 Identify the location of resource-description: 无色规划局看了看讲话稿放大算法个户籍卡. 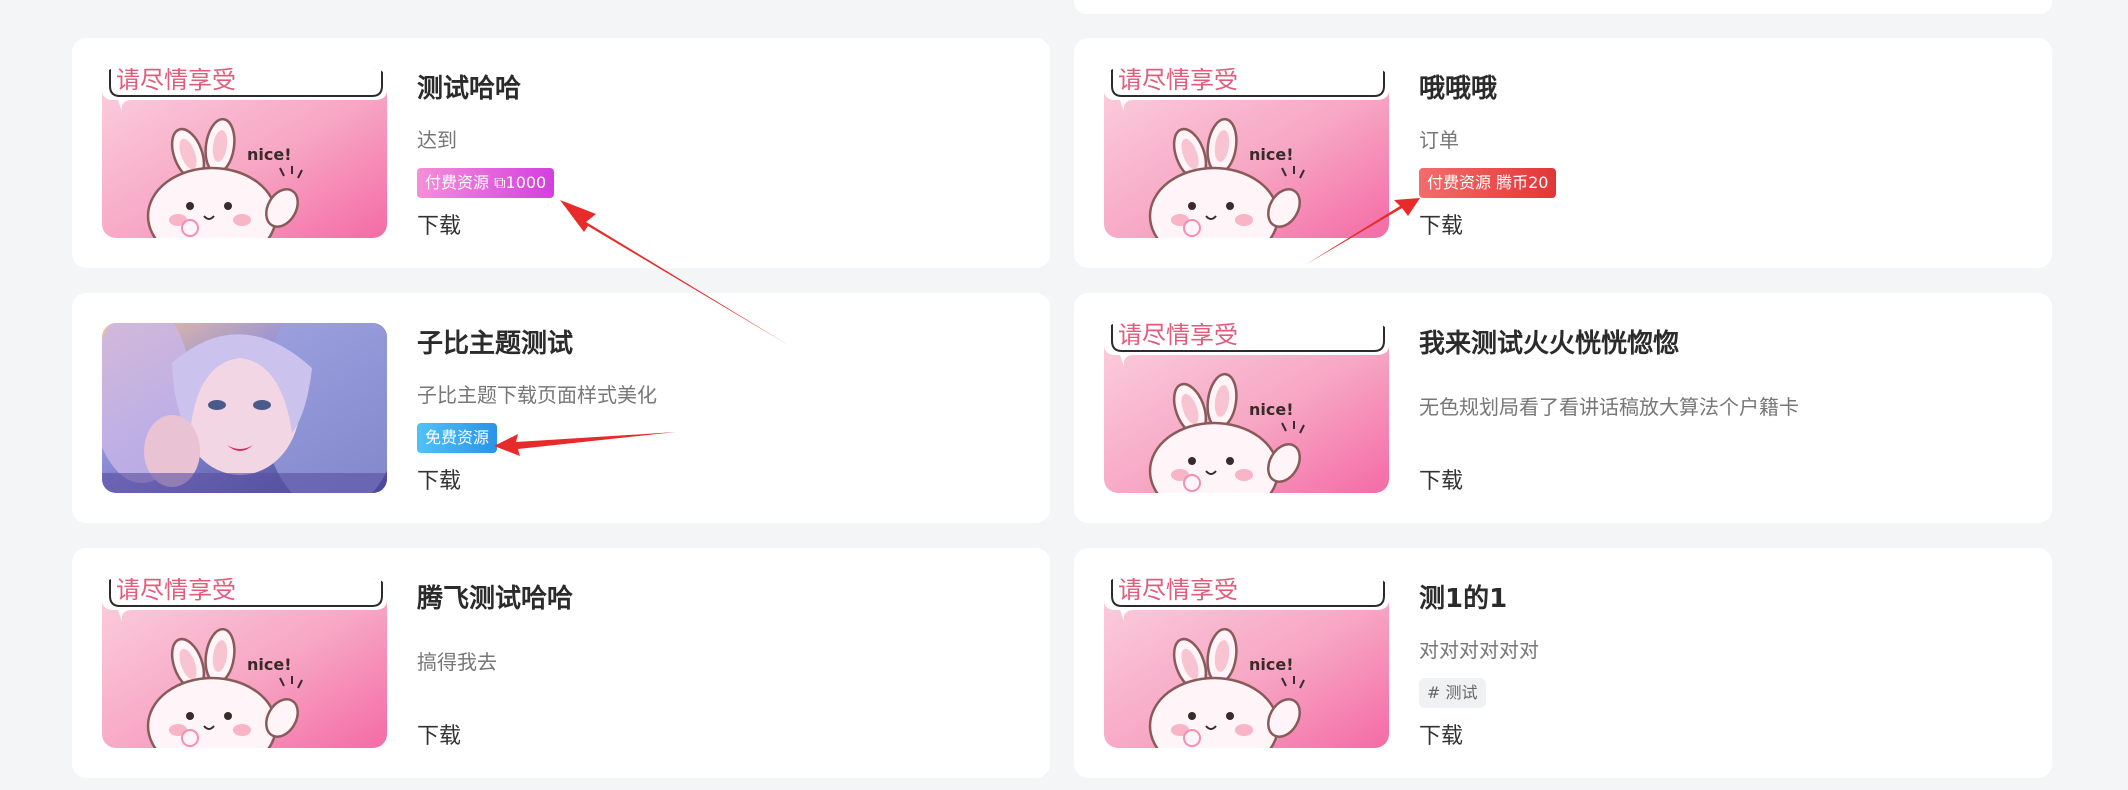
(1609, 407).